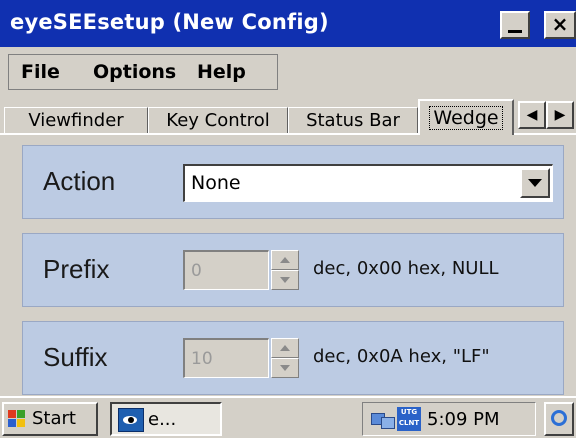 This screenshot has width=576, height=438. What do you see at coordinates (560, 25) in the screenshot?
I see `close-button: ×` at bounding box center [560, 25].